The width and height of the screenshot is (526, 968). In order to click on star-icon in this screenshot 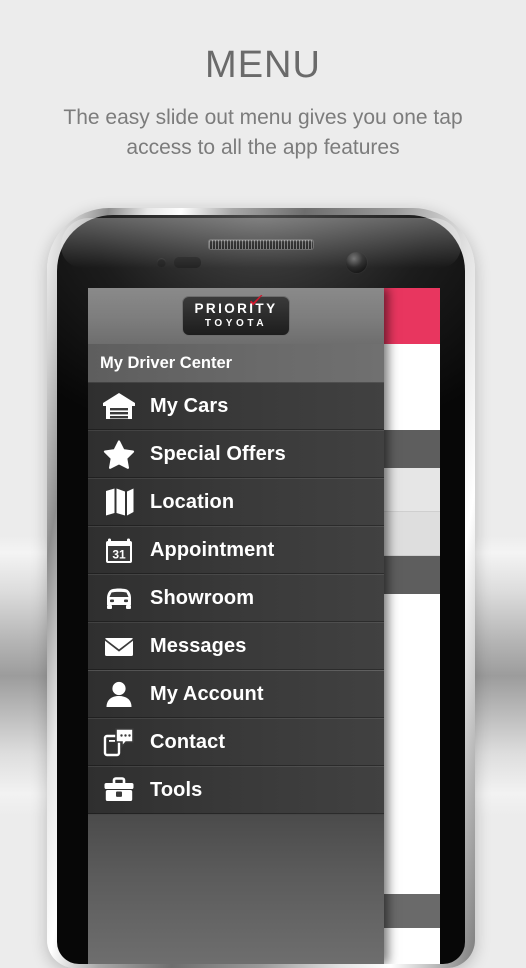, I will do `click(126, 454)`.